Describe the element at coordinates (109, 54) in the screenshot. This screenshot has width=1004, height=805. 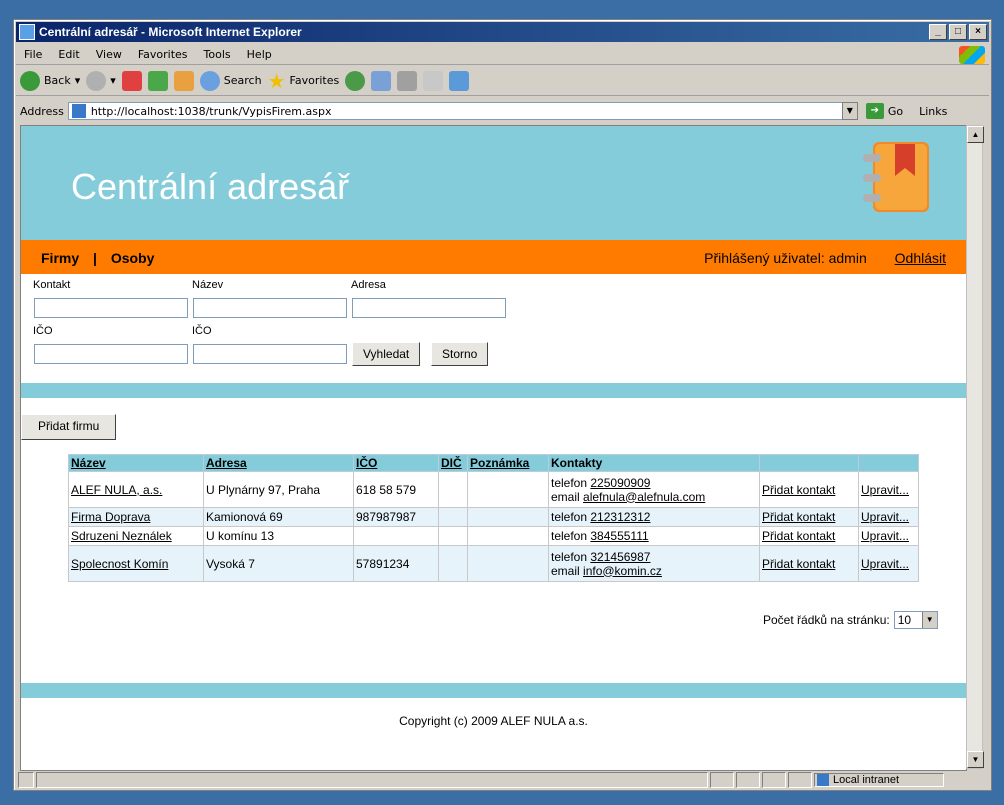
I see `menu-view: View` at that location.